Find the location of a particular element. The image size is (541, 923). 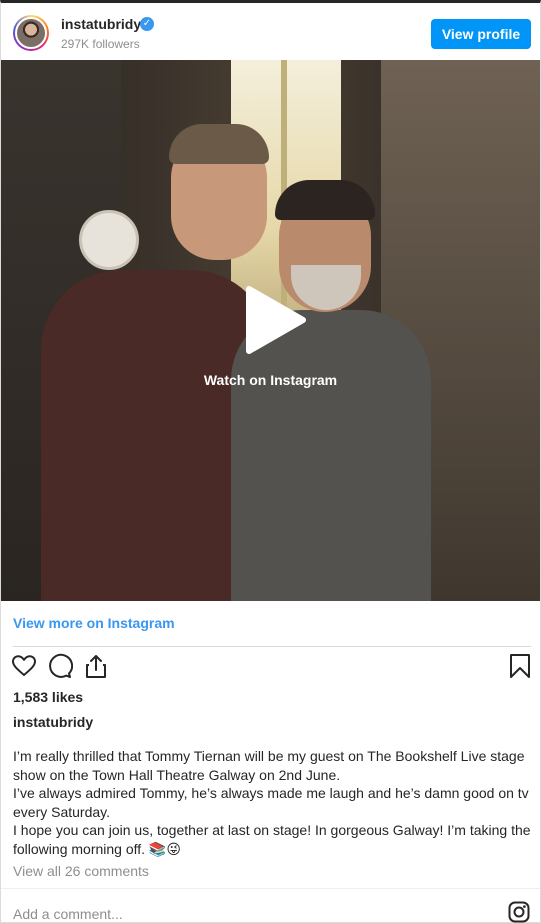

avatar-image is located at coordinates (31, 33).